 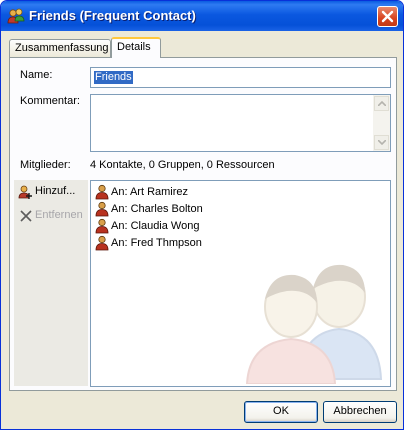 I want to click on name-input: Friends, so click(x=240, y=77).